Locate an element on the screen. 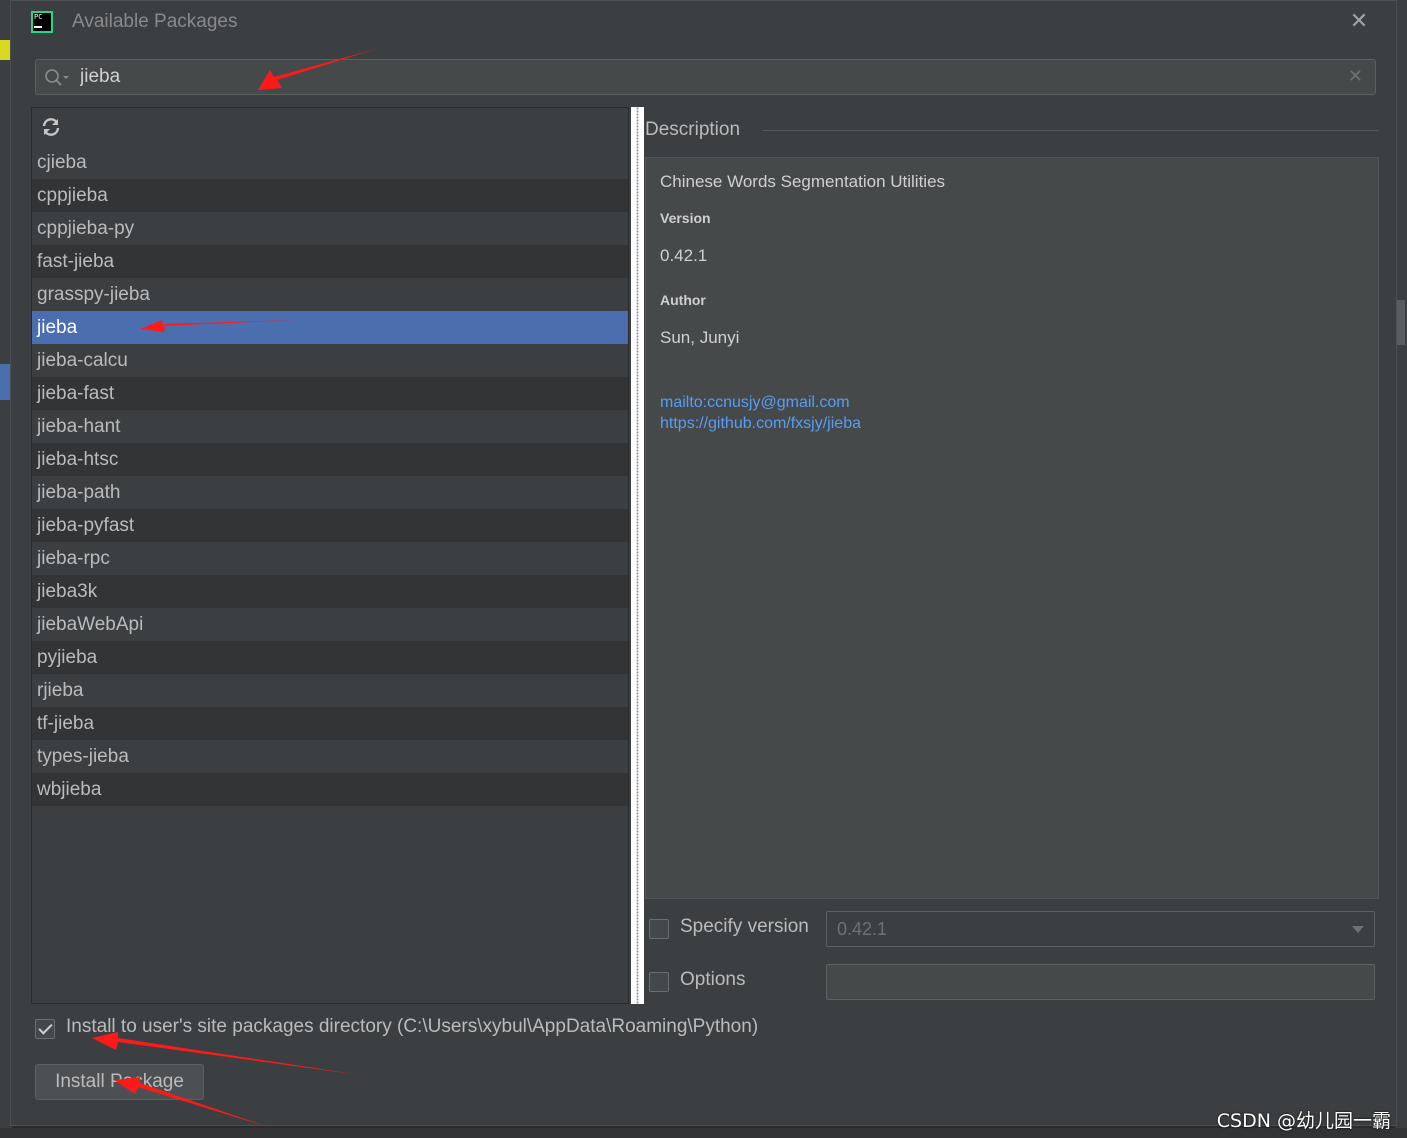 The image size is (1407, 1138). csdn-watermark: CSDN @幼儿园一霸 is located at coordinates (1303, 1121).